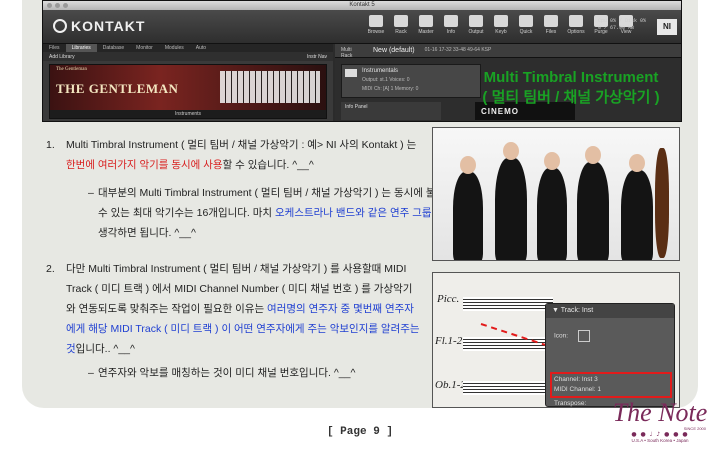 The height and width of the screenshot is (458, 720). What do you see at coordinates (50, 145) in the screenshot?
I see `list-number: 1.` at bounding box center [50, 145].